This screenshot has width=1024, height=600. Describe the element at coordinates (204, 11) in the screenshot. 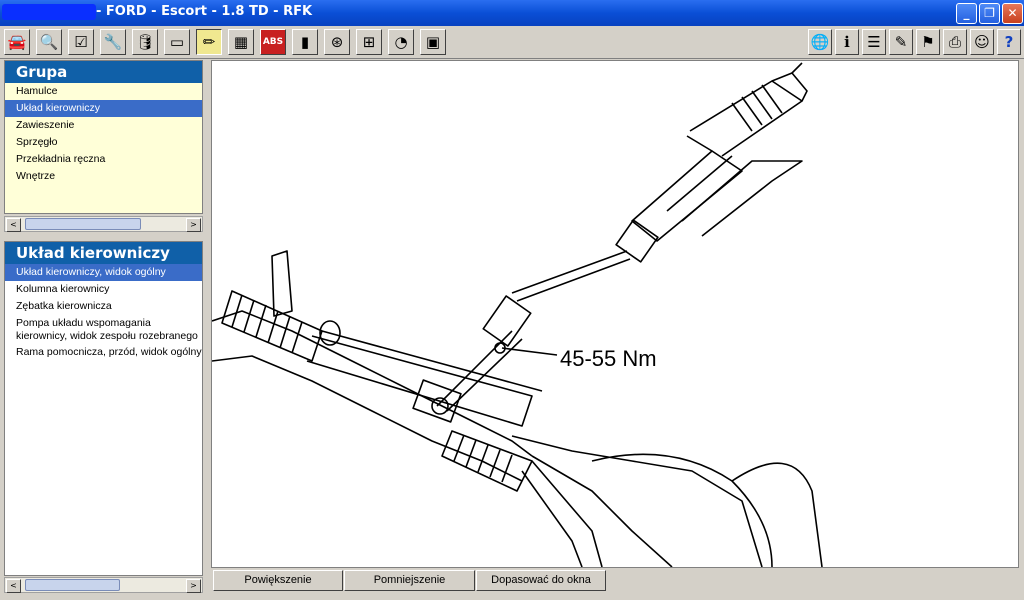

I see `window-title: - FORD - Escort - 1.8 TD - RFK` at that location.